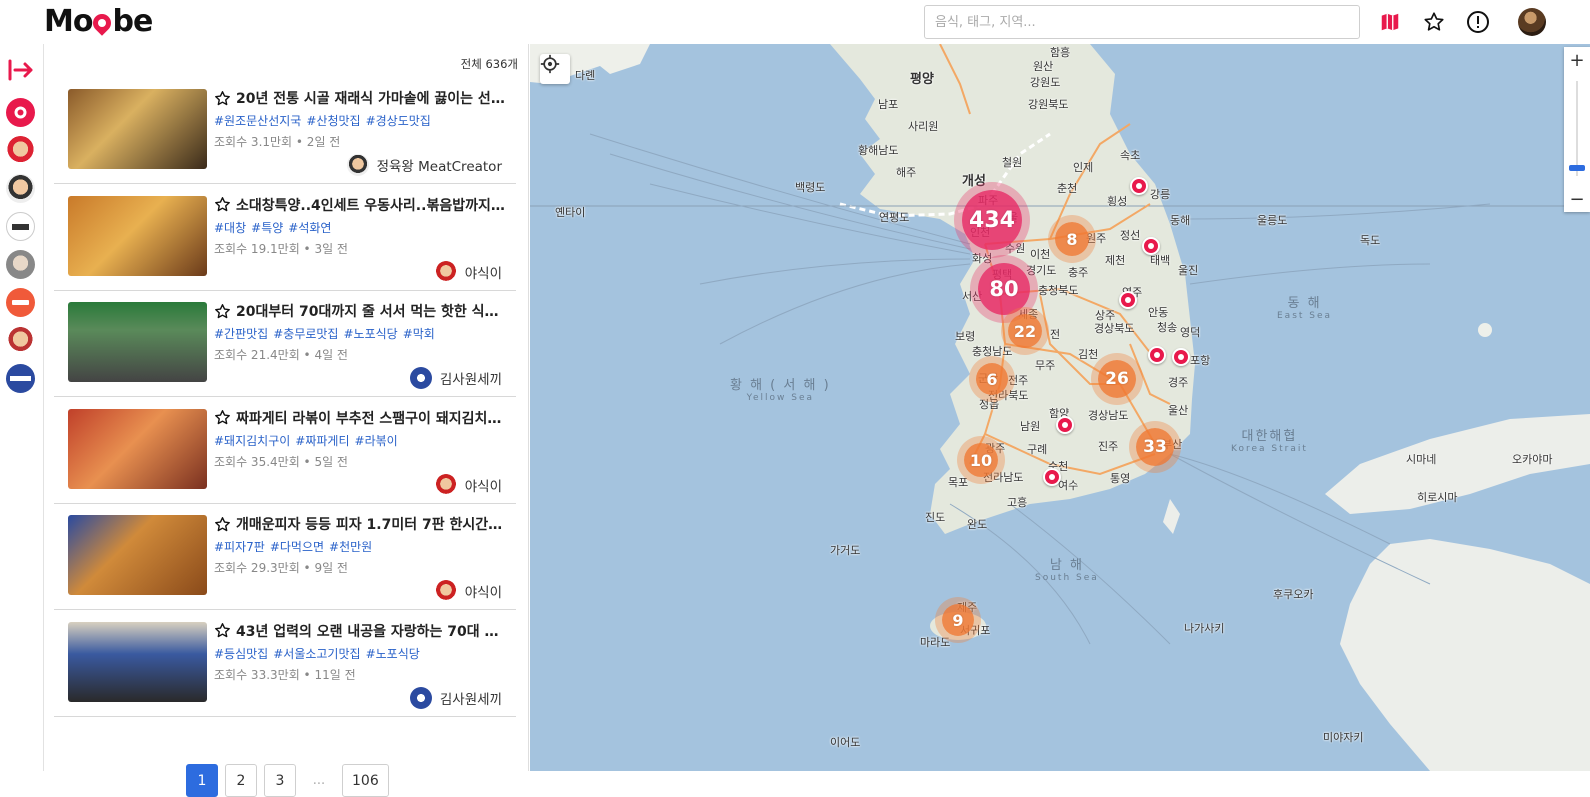  I want to click on map-label-hwanghae: 황해남도, so click(878, 150).